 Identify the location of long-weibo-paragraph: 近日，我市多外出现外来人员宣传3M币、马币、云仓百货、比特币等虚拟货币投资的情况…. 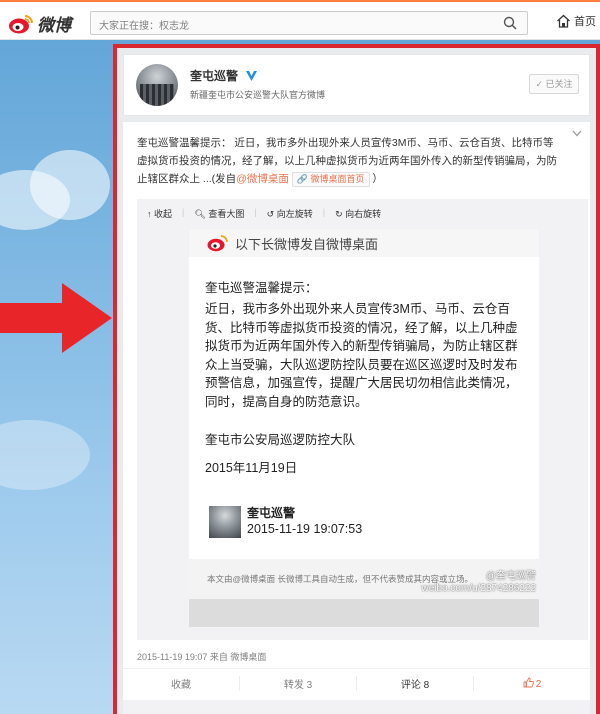
(361, 355).